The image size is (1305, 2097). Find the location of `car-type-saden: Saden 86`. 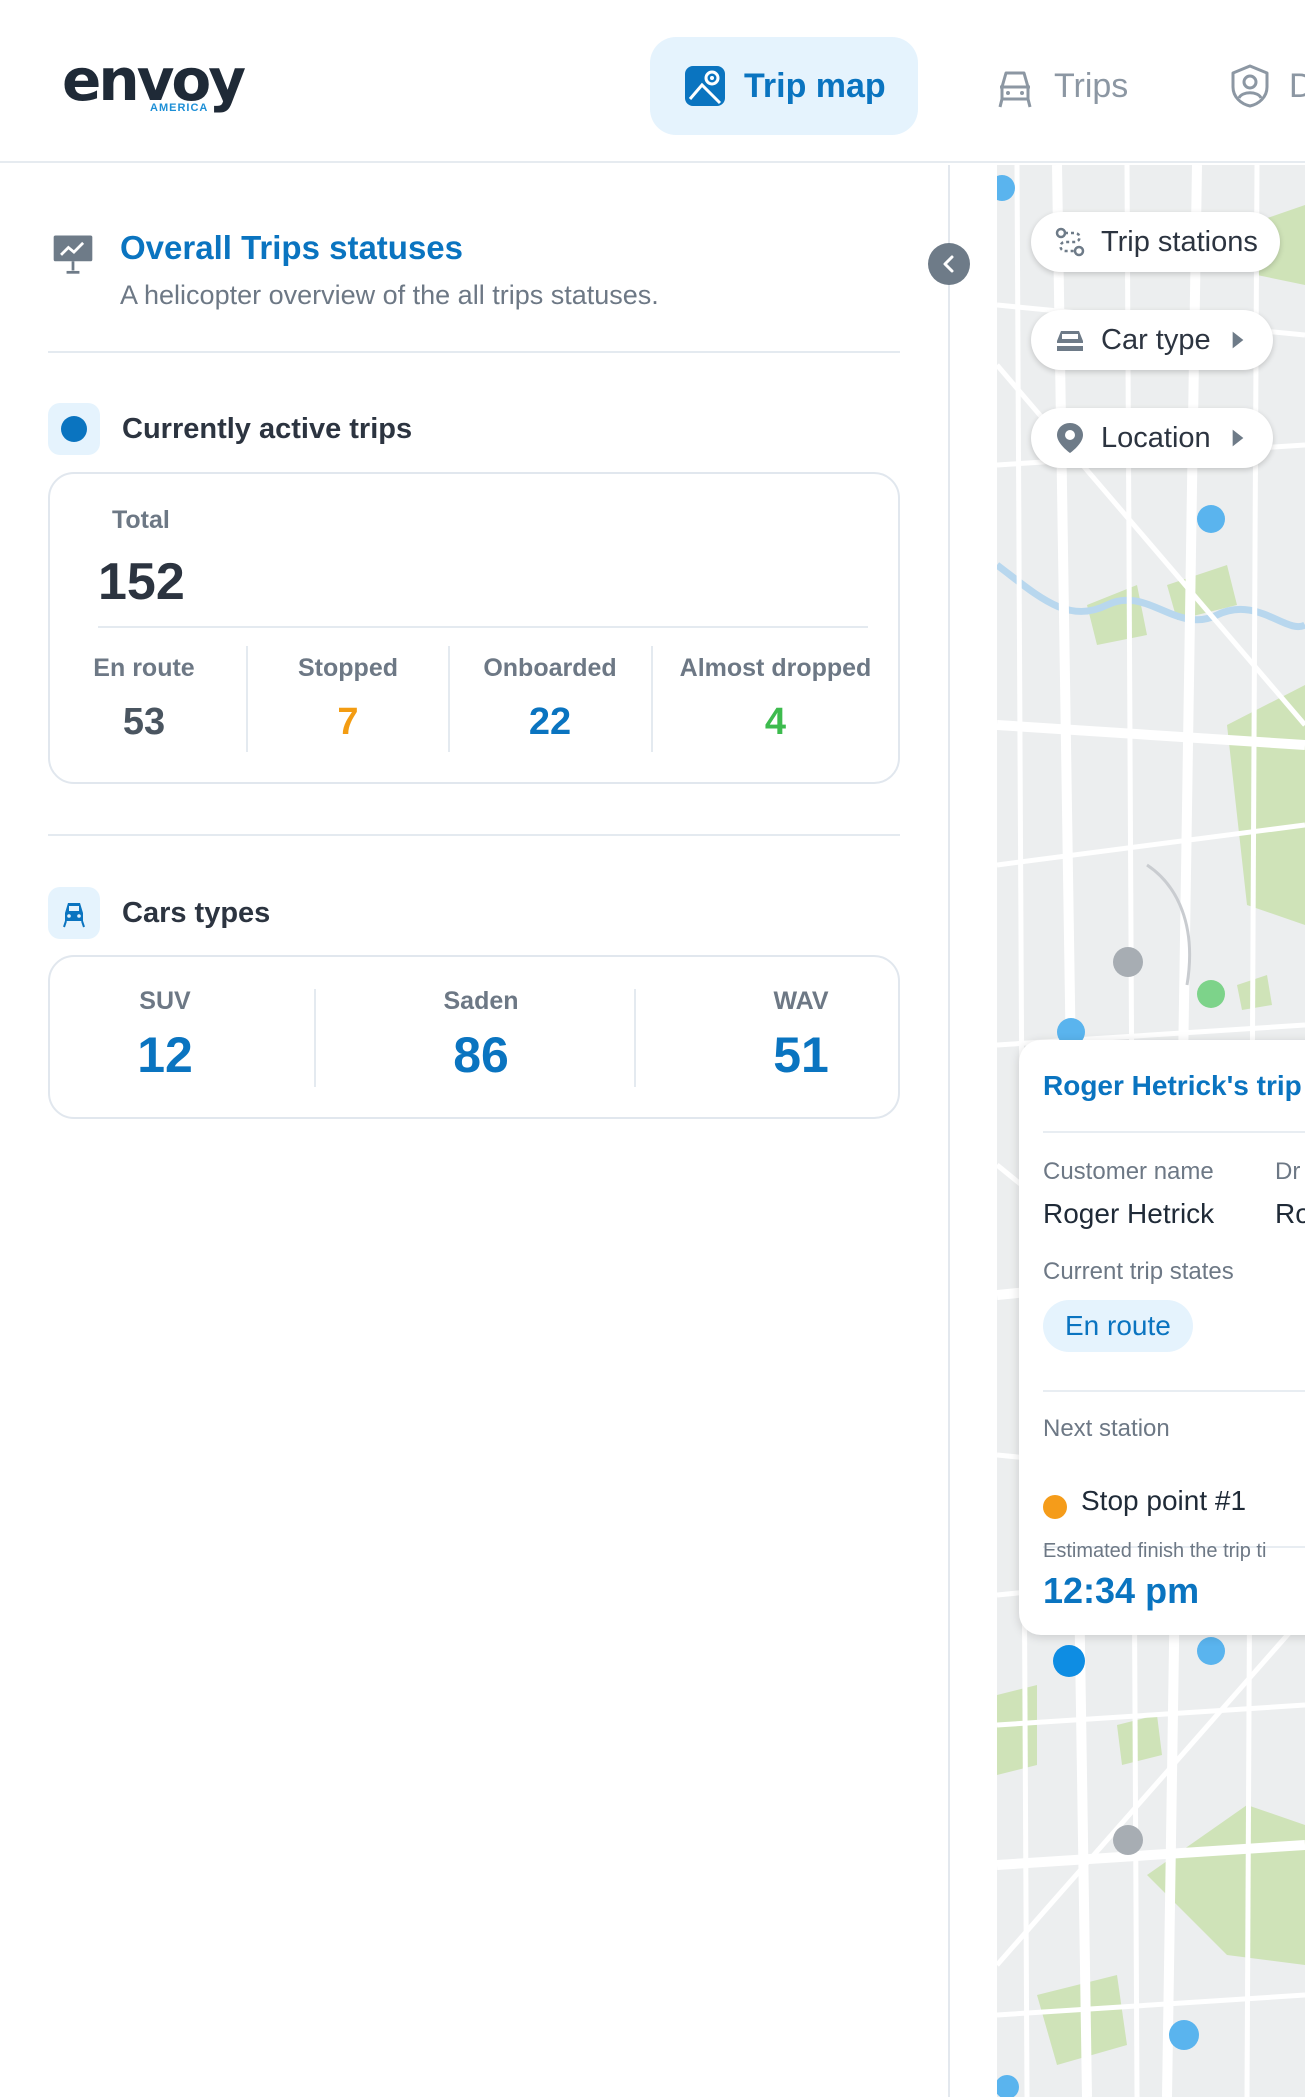

car-type-saden: Saden 86 is located at coordinates (481, 1035).